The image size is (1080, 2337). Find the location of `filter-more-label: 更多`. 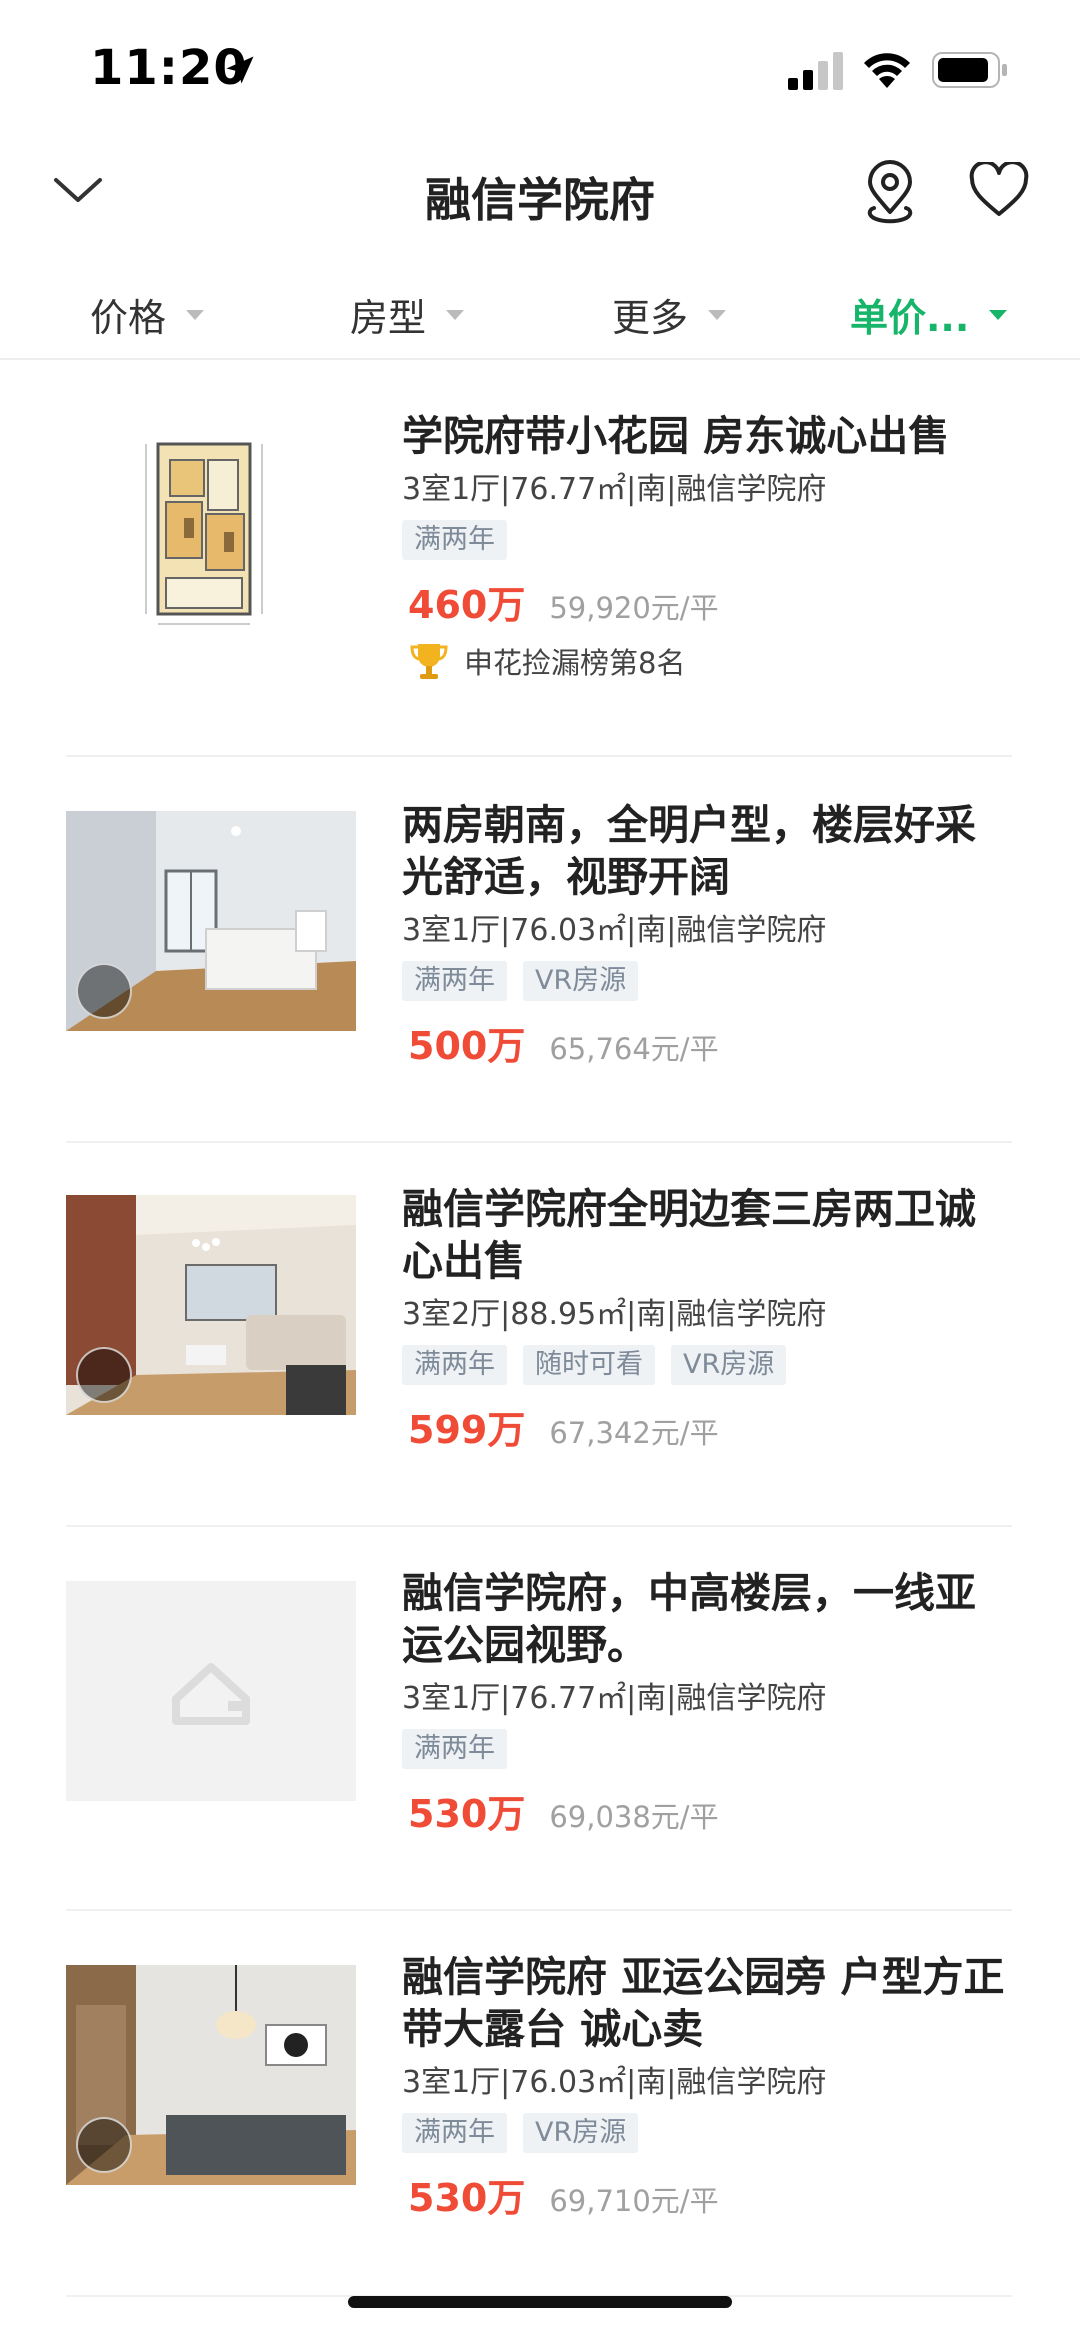

filter-more-label: 更多 is located at coordinates (650, 317).